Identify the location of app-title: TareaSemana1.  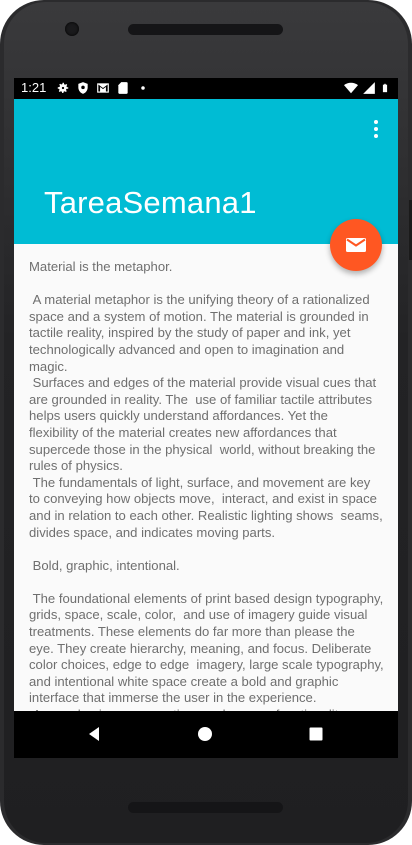
(150, 202).